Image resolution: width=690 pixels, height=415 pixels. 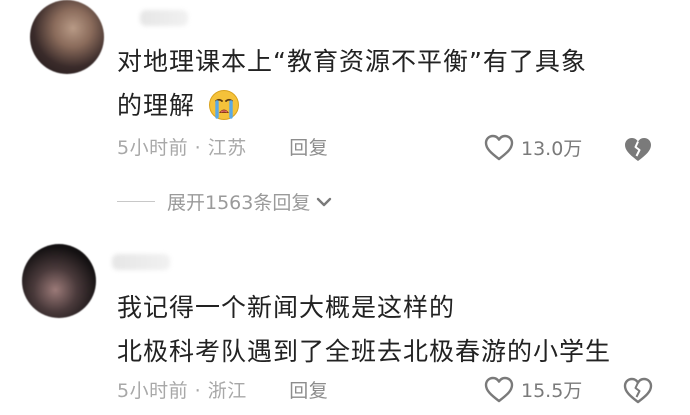 What do you see at coordinates (286, 307) in the screenshot?
I see `comment-text-line-1: 我记得一个新闻大概是这样的` at bounding box center [286, 307].